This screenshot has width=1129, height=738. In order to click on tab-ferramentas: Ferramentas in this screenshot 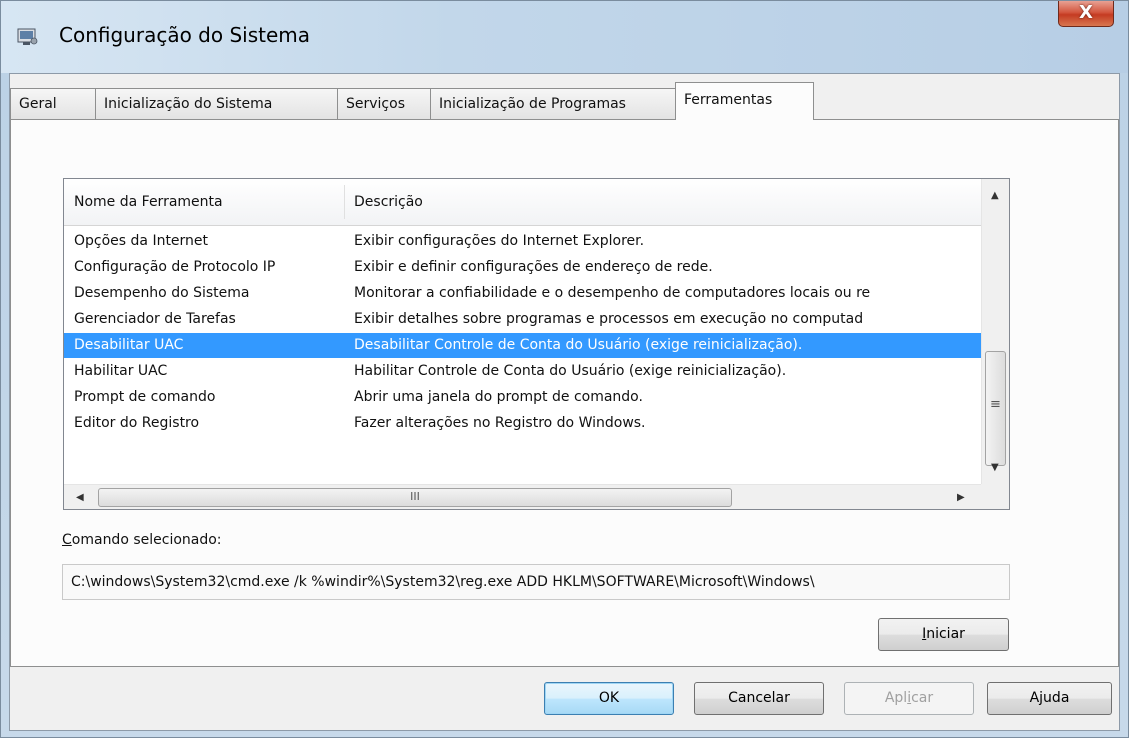, I will do `click(744, 101)`.